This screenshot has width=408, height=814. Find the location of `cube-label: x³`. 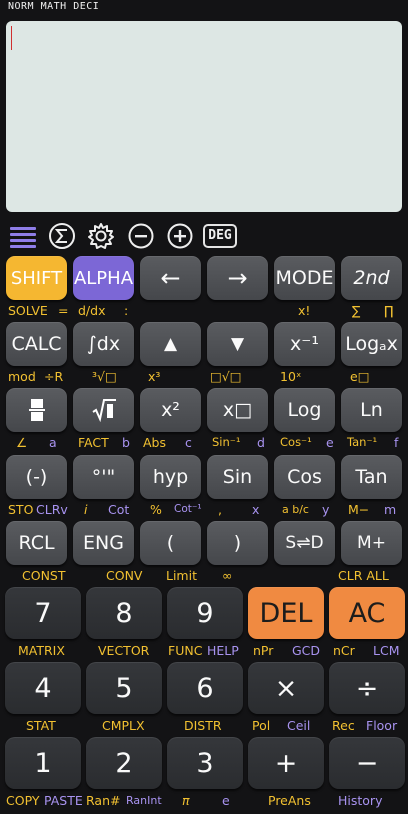

cube-label: x³ is located at coordinates (154, 376).